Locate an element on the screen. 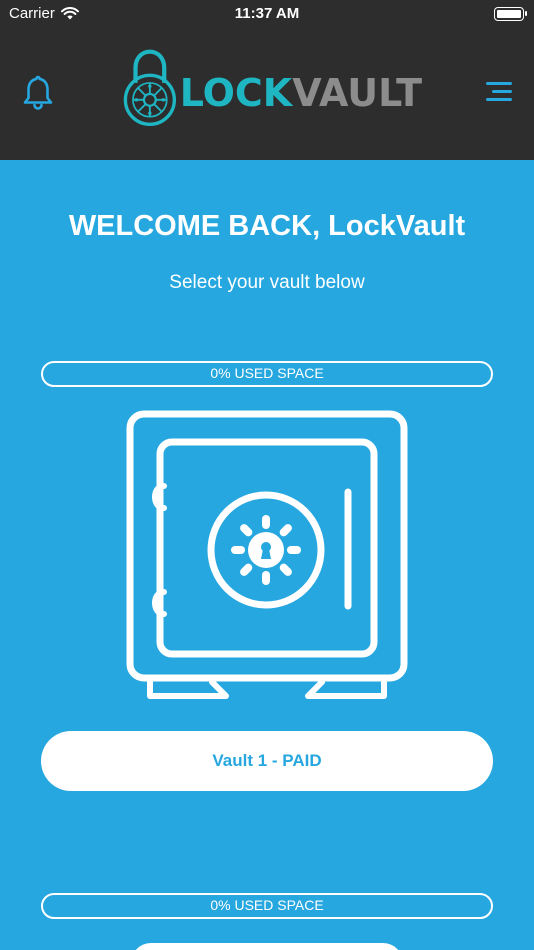 This screenshot has width=534, height=950. status-bar: Carrier 11:37 AM is located at coordinates (267, 14).